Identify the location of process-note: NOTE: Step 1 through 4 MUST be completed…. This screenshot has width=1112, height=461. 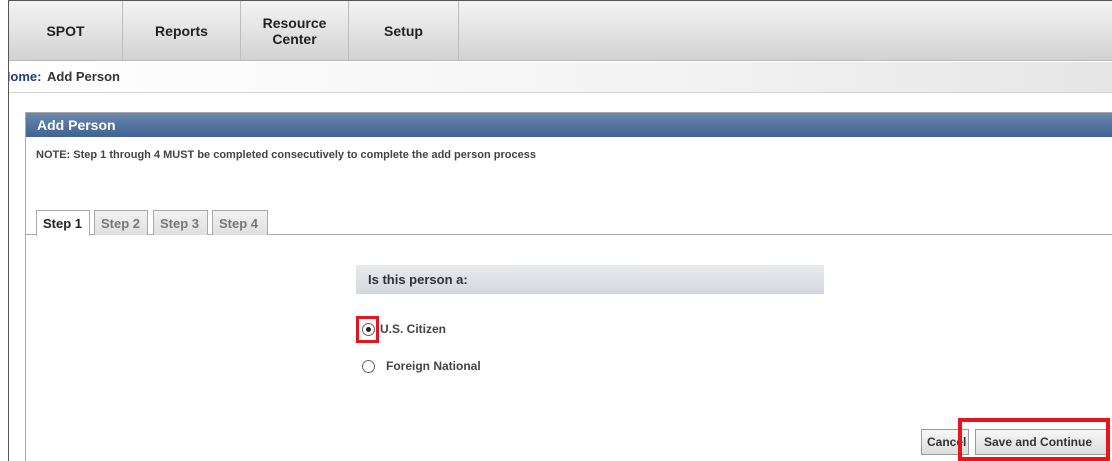
(286, 155).